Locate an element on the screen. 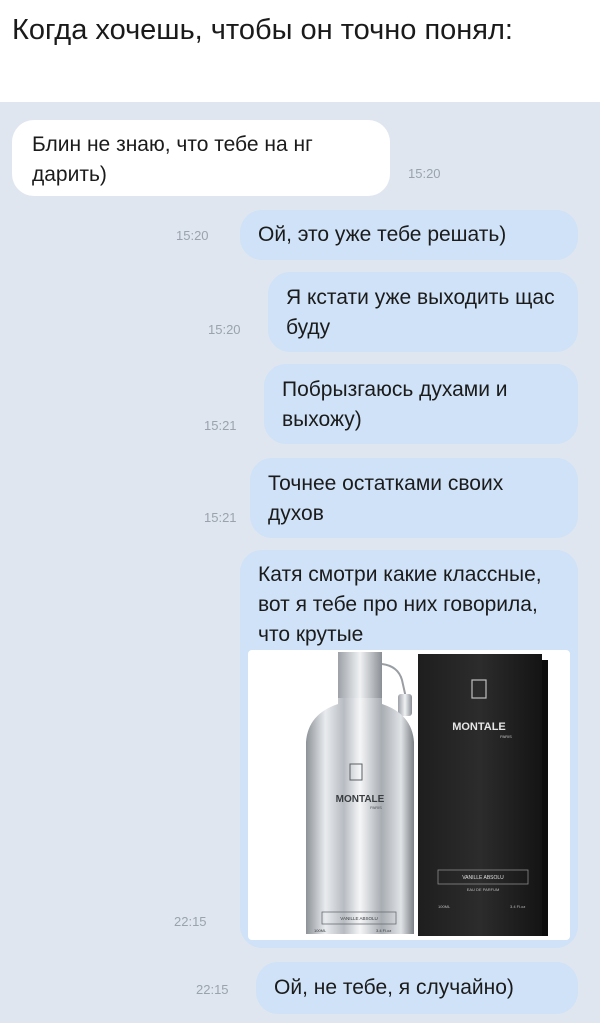  message-outgoing: Ой, не тебе, я случайно) is located at coordinates (417, 988).